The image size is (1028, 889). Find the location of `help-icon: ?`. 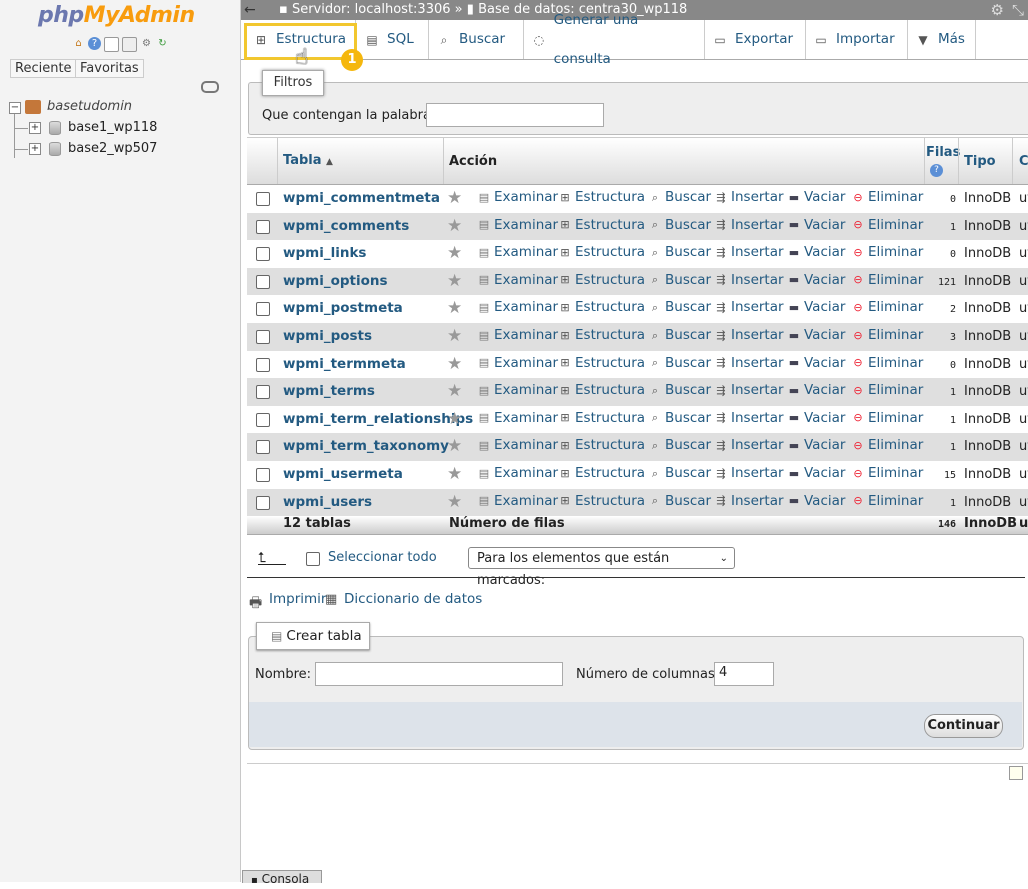

help-icon: ? is located at coordinates (936, 170).